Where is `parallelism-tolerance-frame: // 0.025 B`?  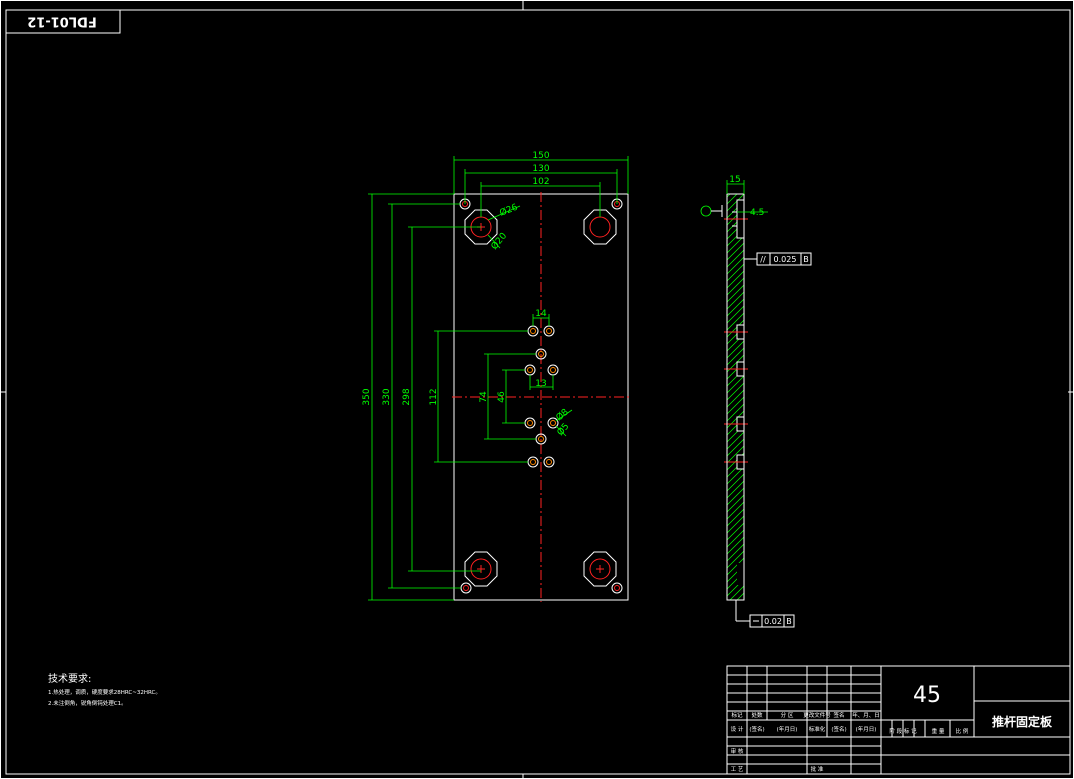
parallelism-tolerance-frame: // 0.025 B is located at coordinates (778, 259).